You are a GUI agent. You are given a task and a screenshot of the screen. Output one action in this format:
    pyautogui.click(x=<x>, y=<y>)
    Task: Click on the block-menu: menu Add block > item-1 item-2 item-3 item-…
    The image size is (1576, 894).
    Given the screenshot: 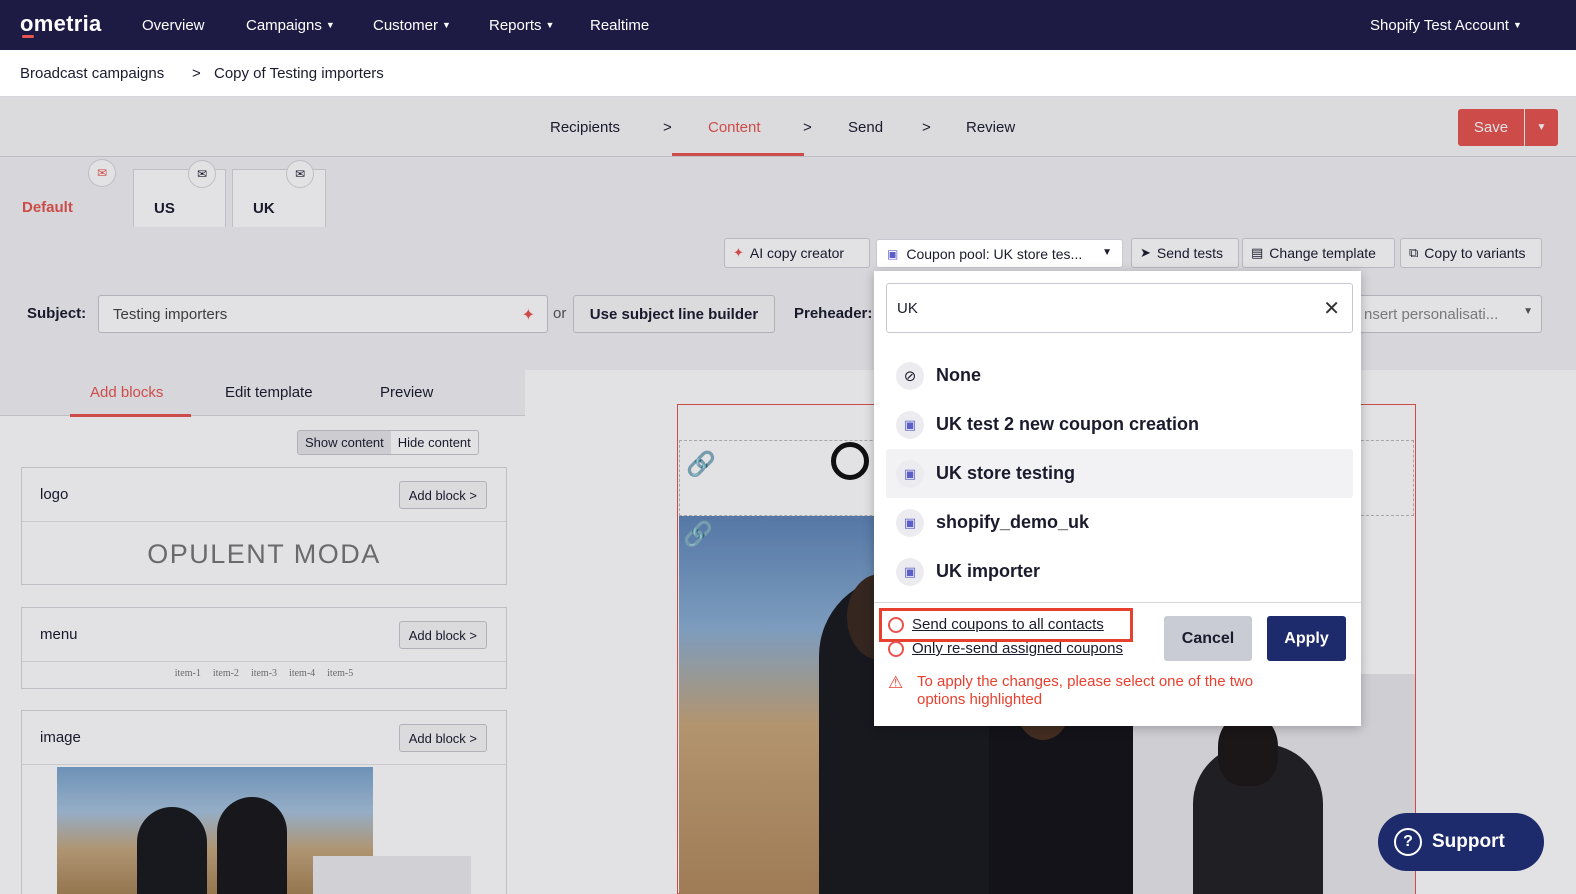 What is the action you would take?
    pyautogui.click(x=264, y=648)
    